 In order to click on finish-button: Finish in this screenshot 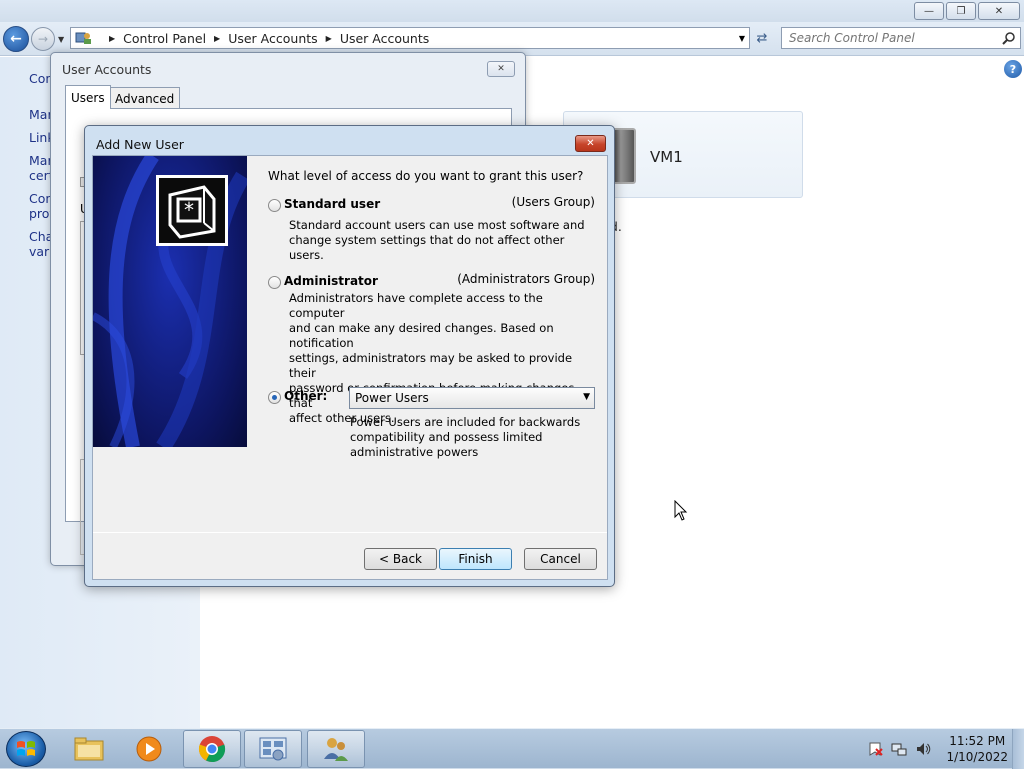, I will do `click(475, 559)`.